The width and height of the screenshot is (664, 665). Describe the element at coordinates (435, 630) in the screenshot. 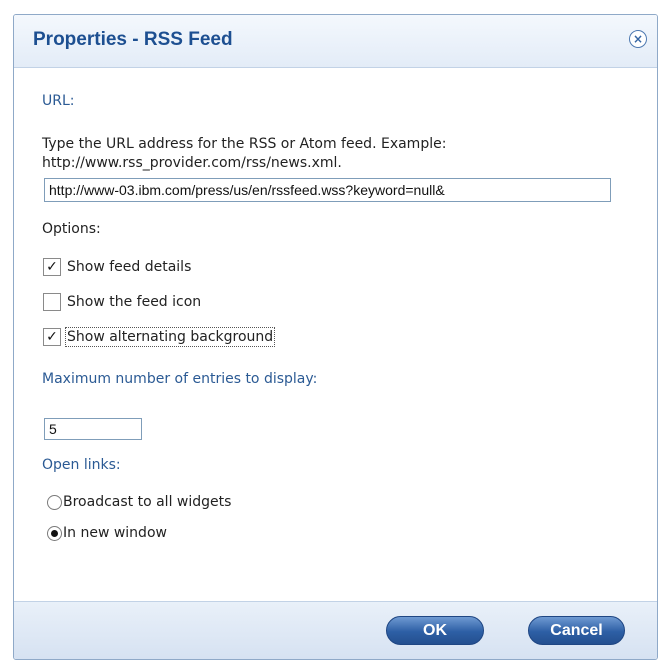

I see `ok-button: OK` at that location.